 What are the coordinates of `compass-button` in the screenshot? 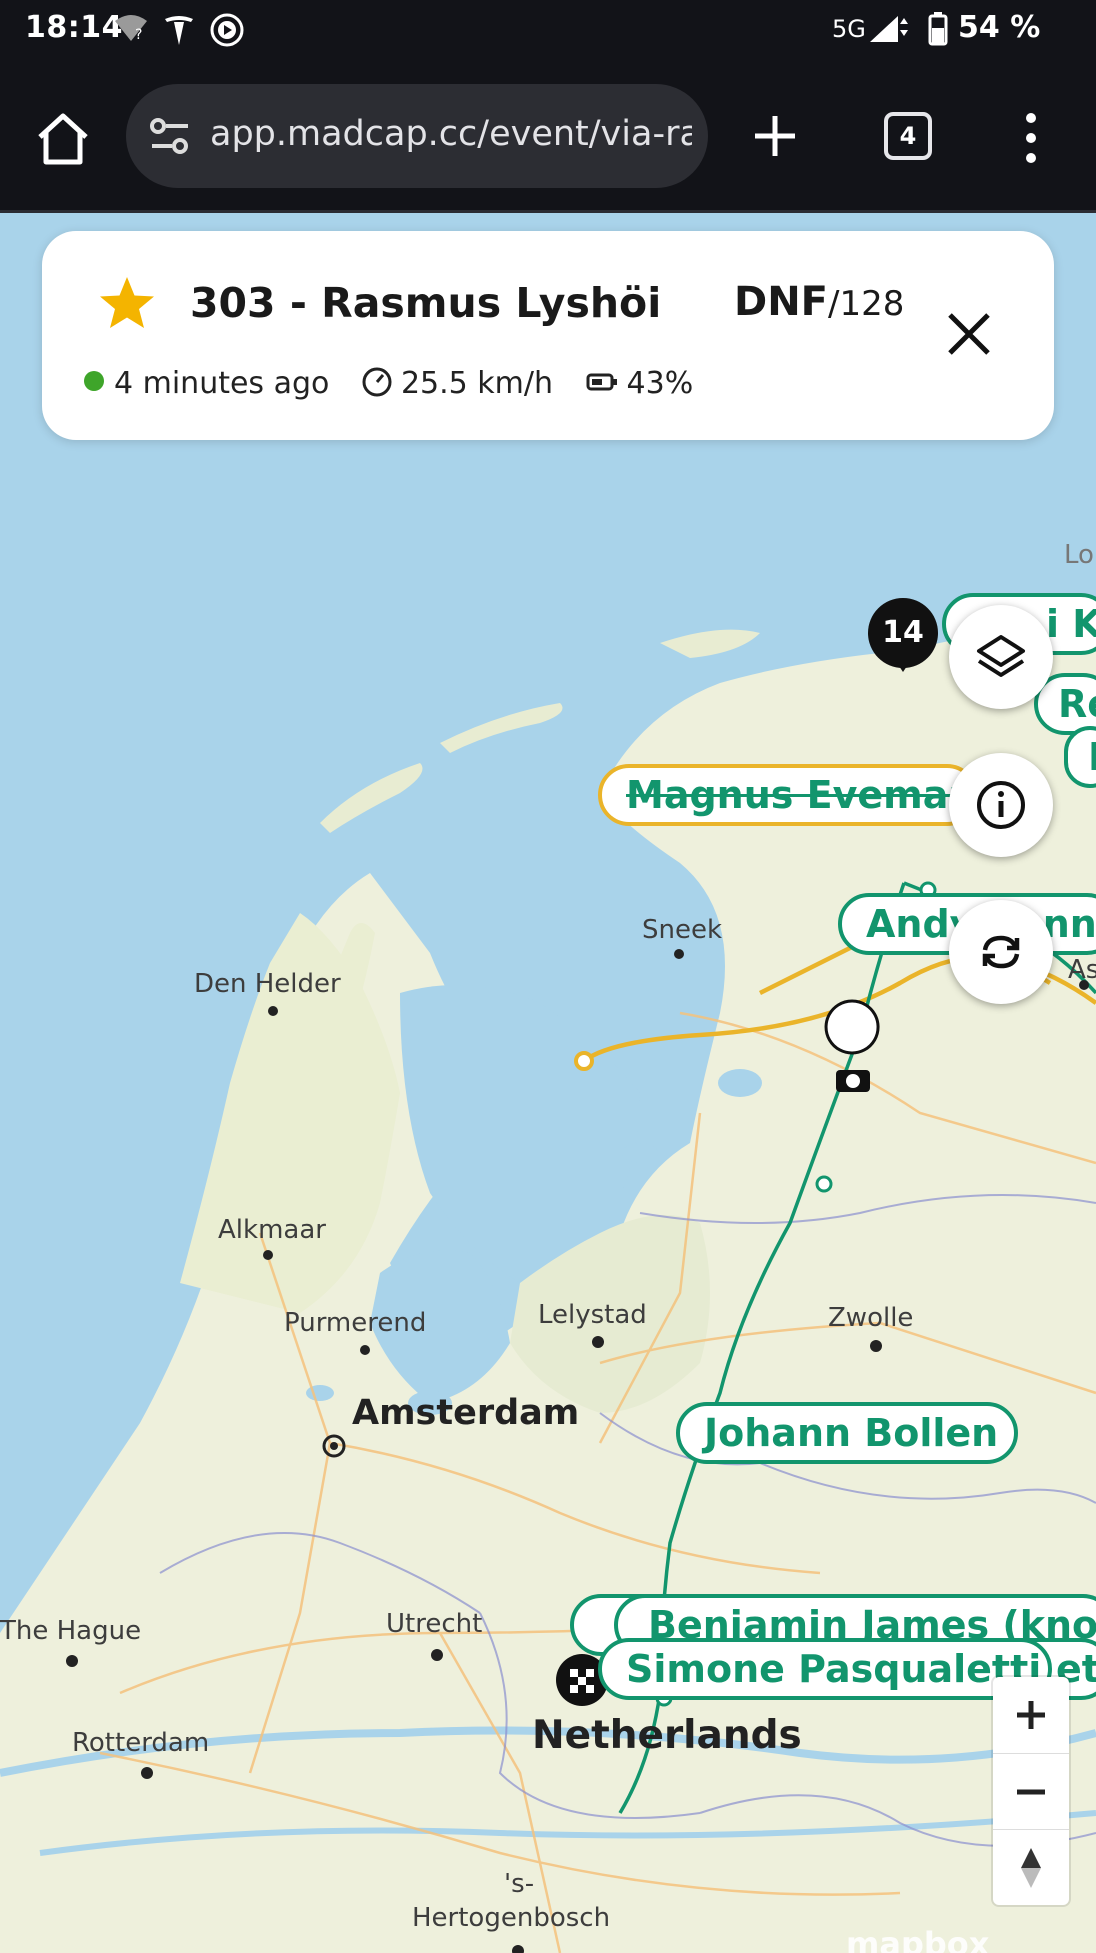 It's located at (1031, 1868).